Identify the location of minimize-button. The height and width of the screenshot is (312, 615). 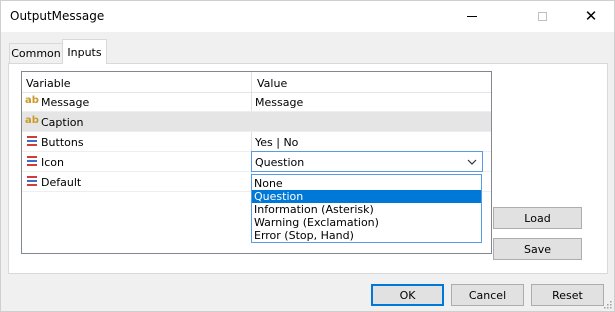
(472, 16).